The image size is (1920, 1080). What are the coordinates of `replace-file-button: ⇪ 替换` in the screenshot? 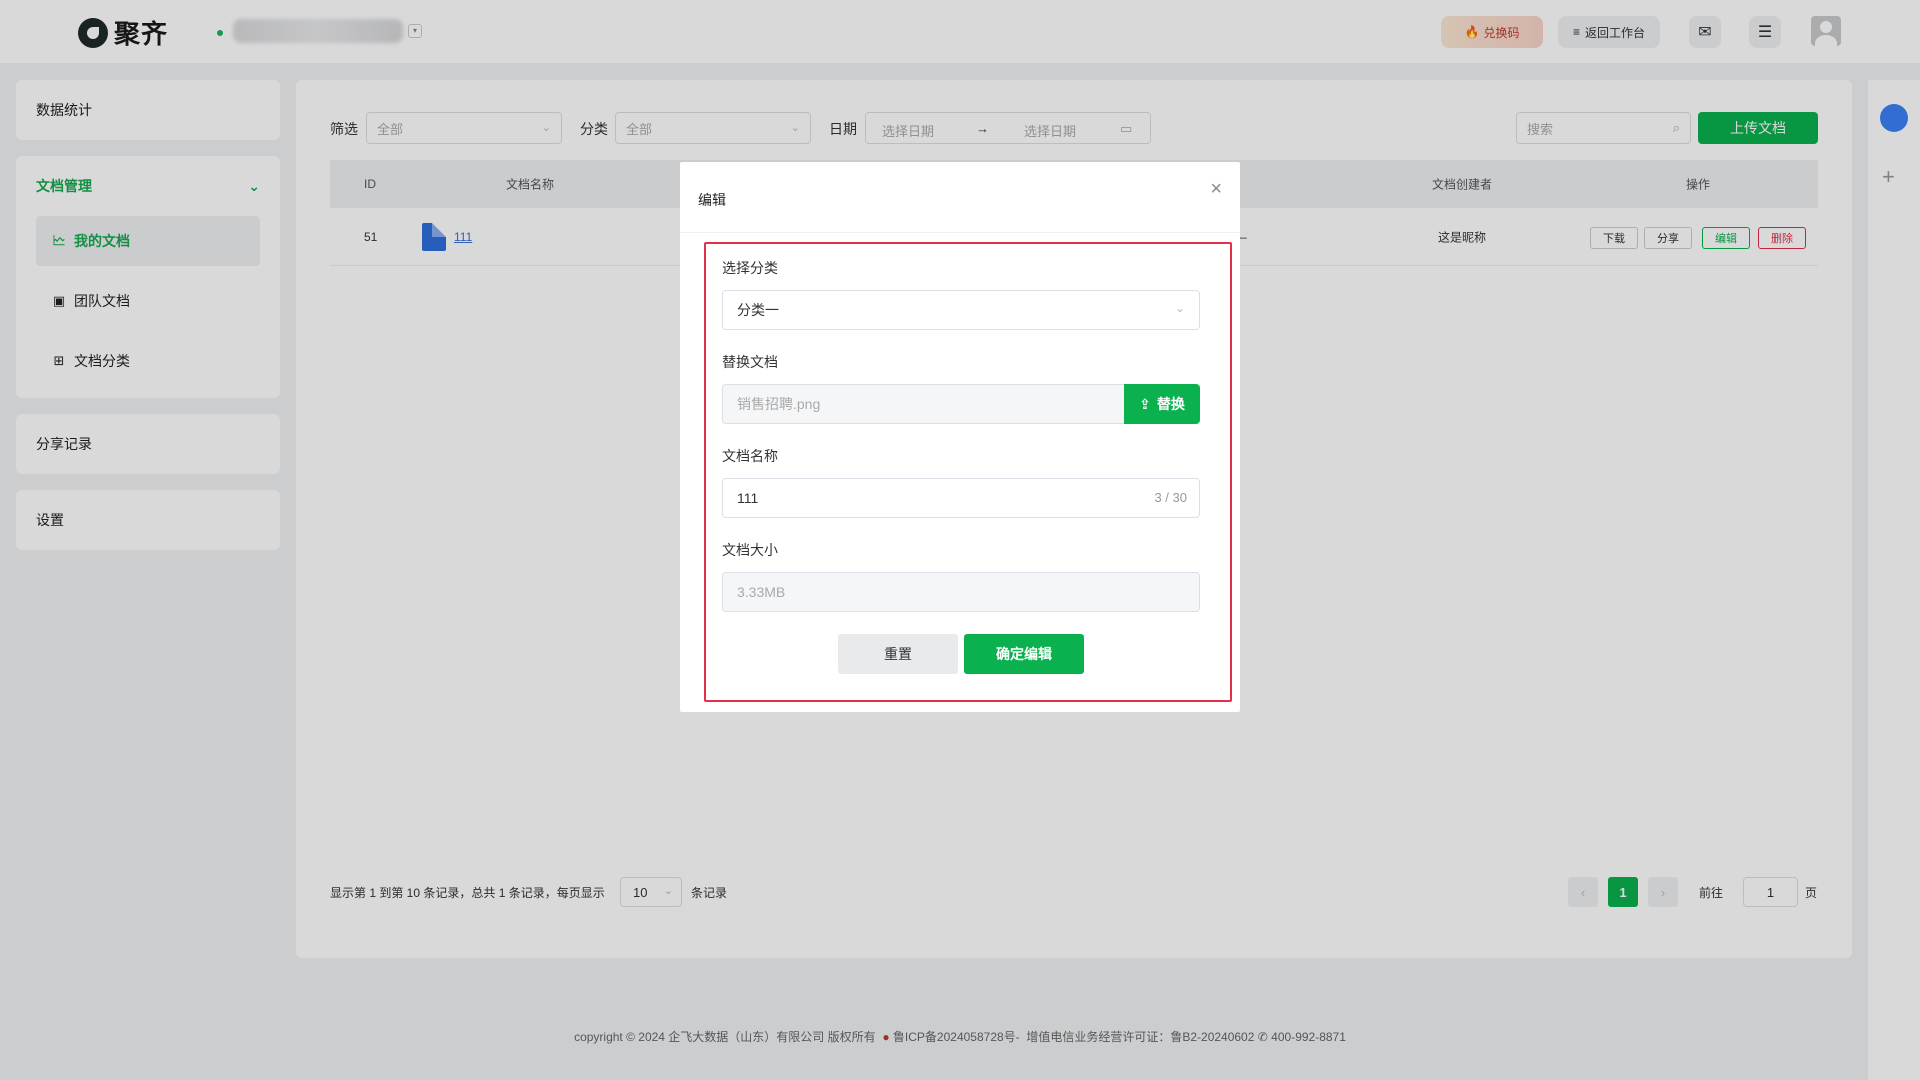 It's located at (1162, 404).